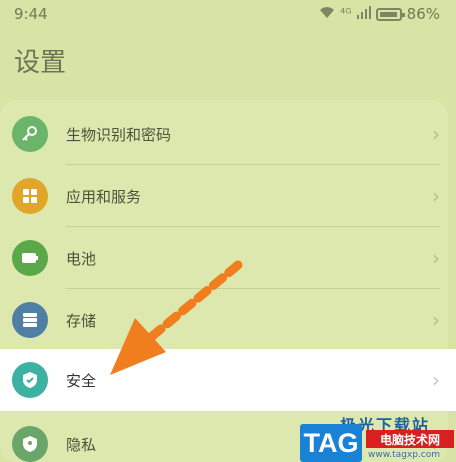 This screenshot has width=456, height=462. I want to click on watermark-site-name: 电脑技术网, so click(410, 439).